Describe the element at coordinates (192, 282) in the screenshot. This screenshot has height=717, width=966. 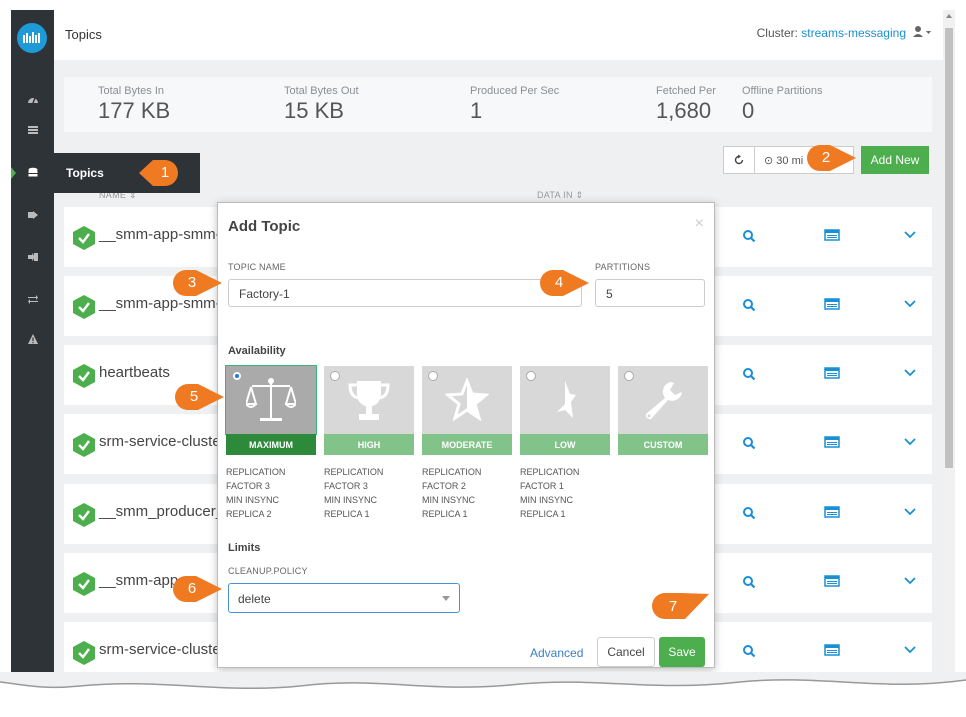
I see `callout-number: 3` at that location.